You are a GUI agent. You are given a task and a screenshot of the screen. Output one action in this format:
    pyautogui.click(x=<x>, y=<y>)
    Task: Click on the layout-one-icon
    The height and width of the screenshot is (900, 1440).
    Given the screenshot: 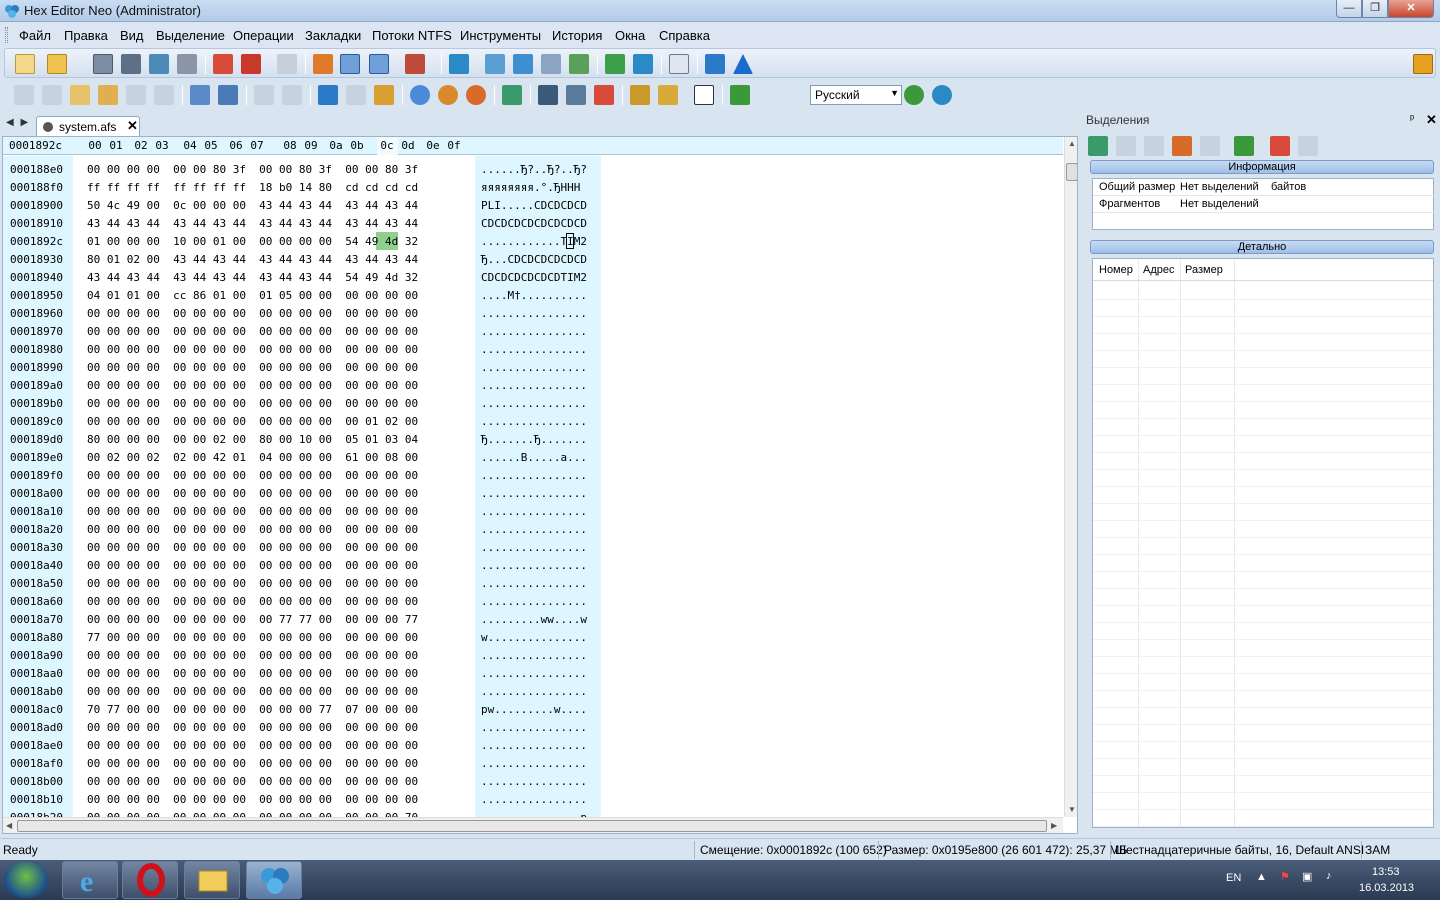 What is the action you would take?
    pyautogui.click(x=350, y=64)
    